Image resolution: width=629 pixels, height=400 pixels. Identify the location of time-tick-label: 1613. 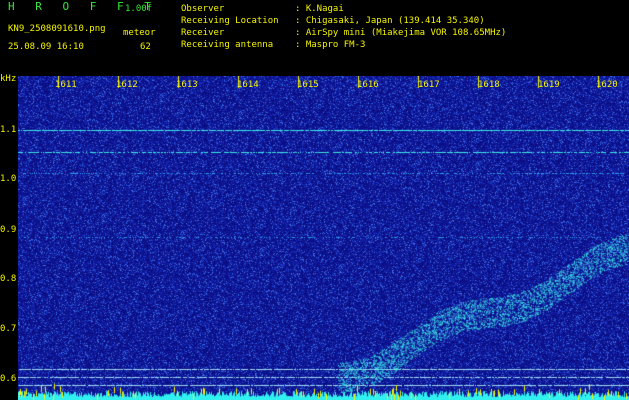
(187, 85).